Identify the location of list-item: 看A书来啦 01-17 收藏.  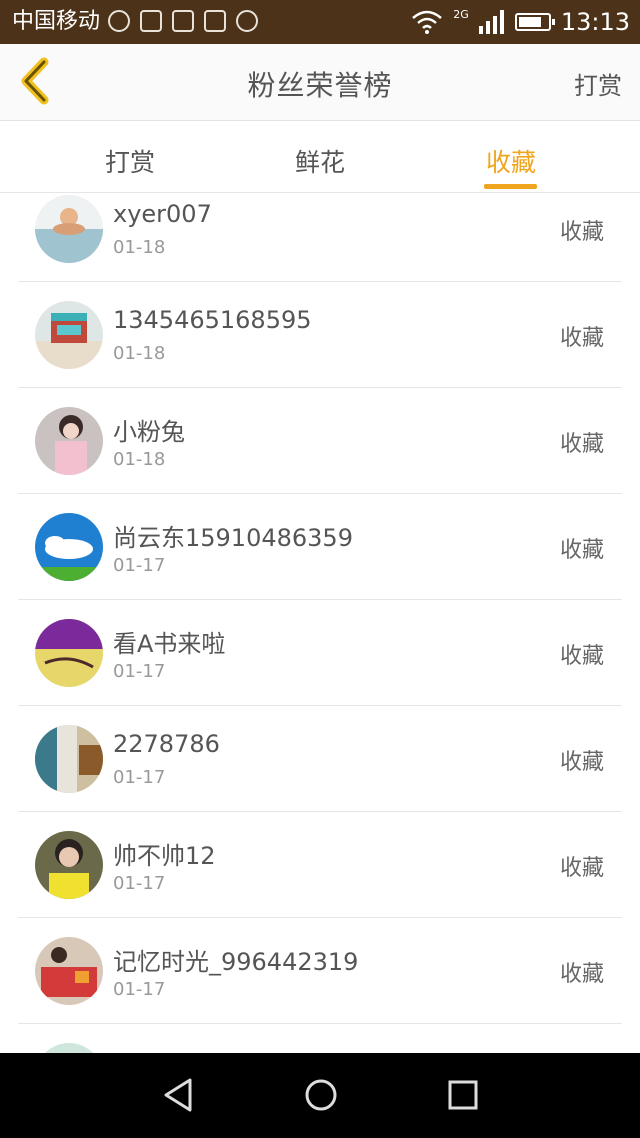
(320, 653).